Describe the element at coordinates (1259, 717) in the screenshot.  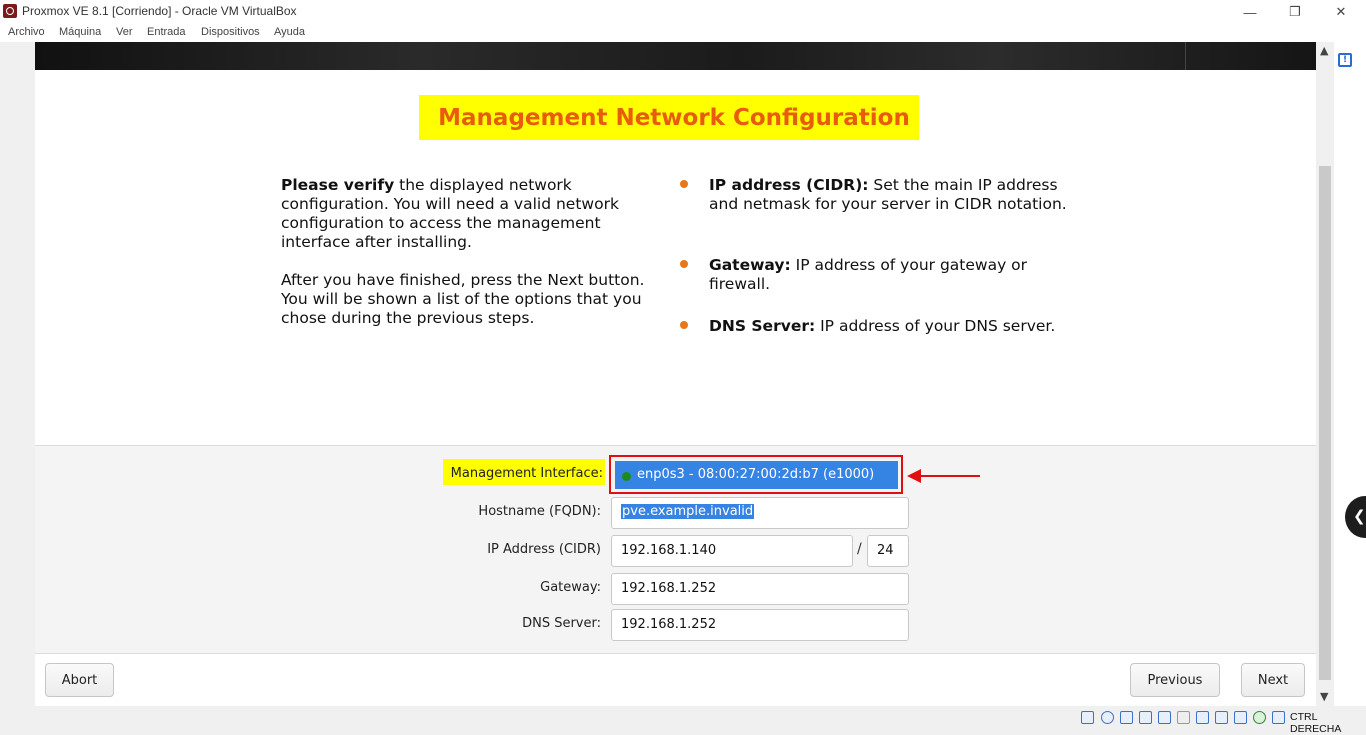
I see `cpu-icon` at that location.